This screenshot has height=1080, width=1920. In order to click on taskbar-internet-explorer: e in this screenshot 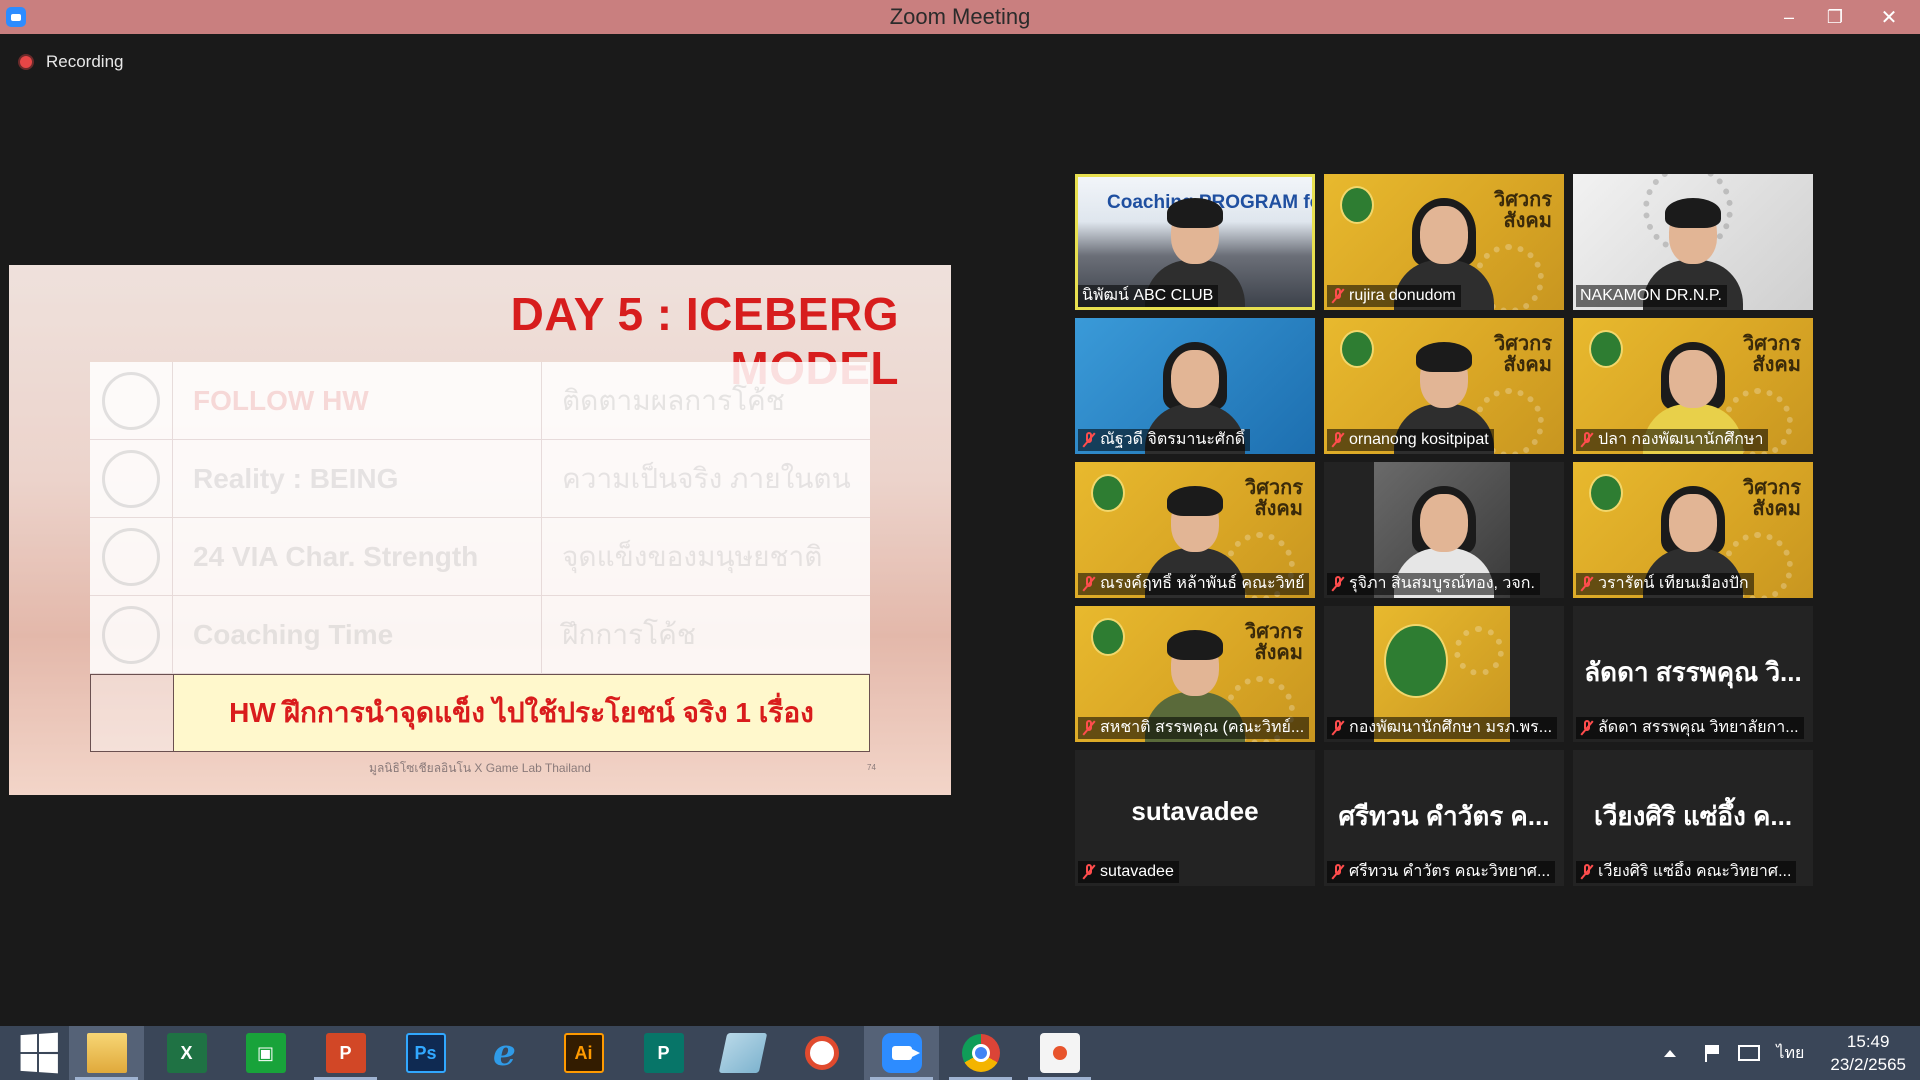, I will do `click(504, 1053)`.